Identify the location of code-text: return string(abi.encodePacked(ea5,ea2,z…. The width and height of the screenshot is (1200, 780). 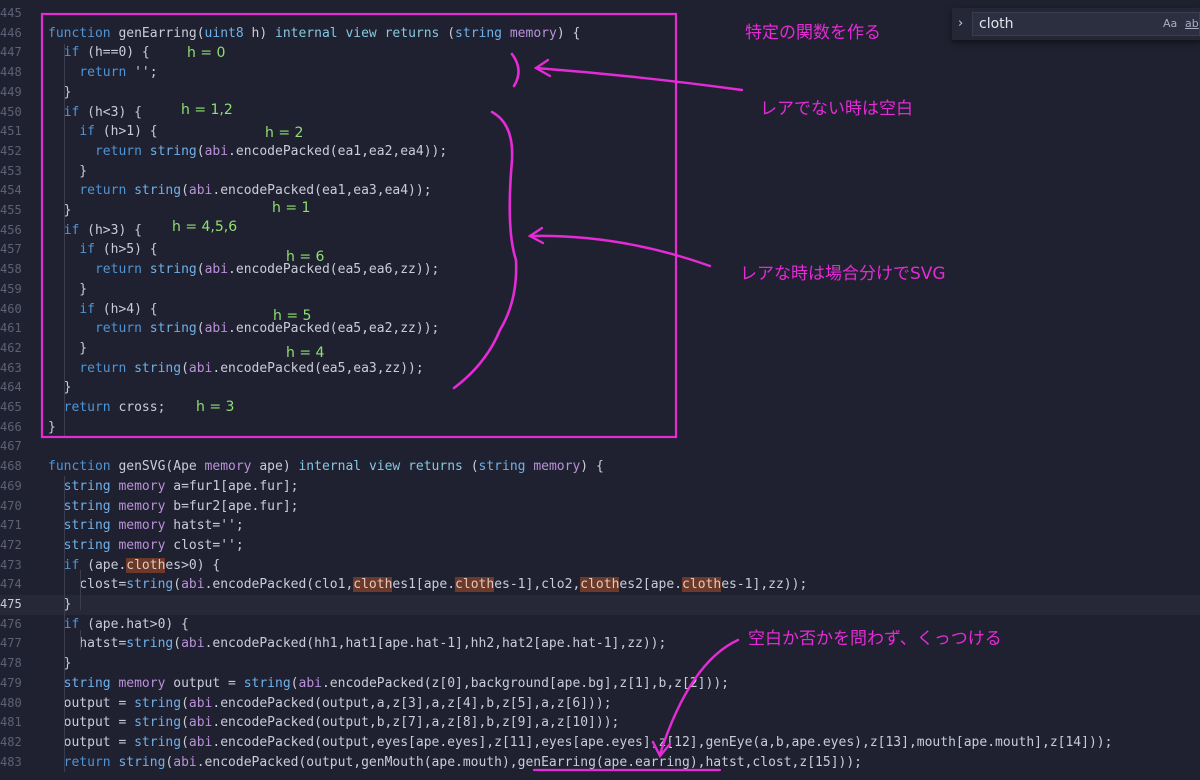
(243, 329).